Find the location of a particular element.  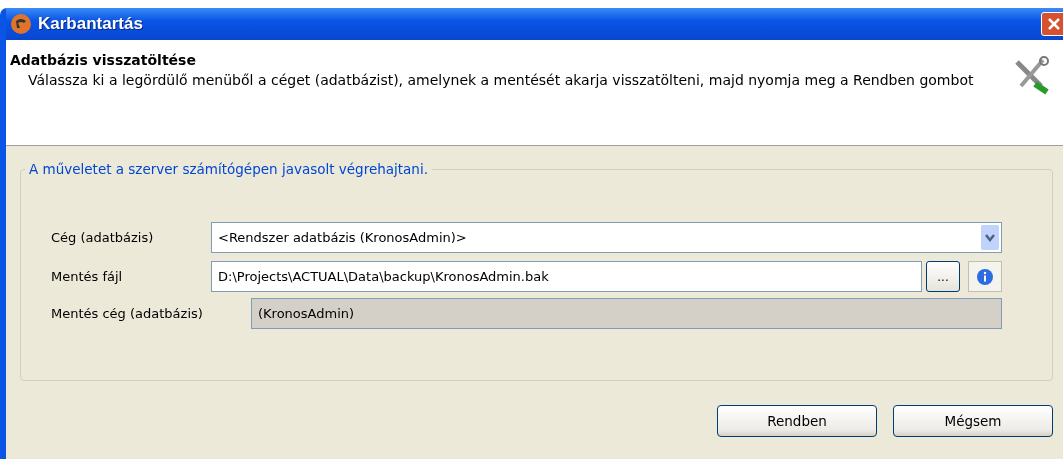

info-button is located at coordinates (985, 276).